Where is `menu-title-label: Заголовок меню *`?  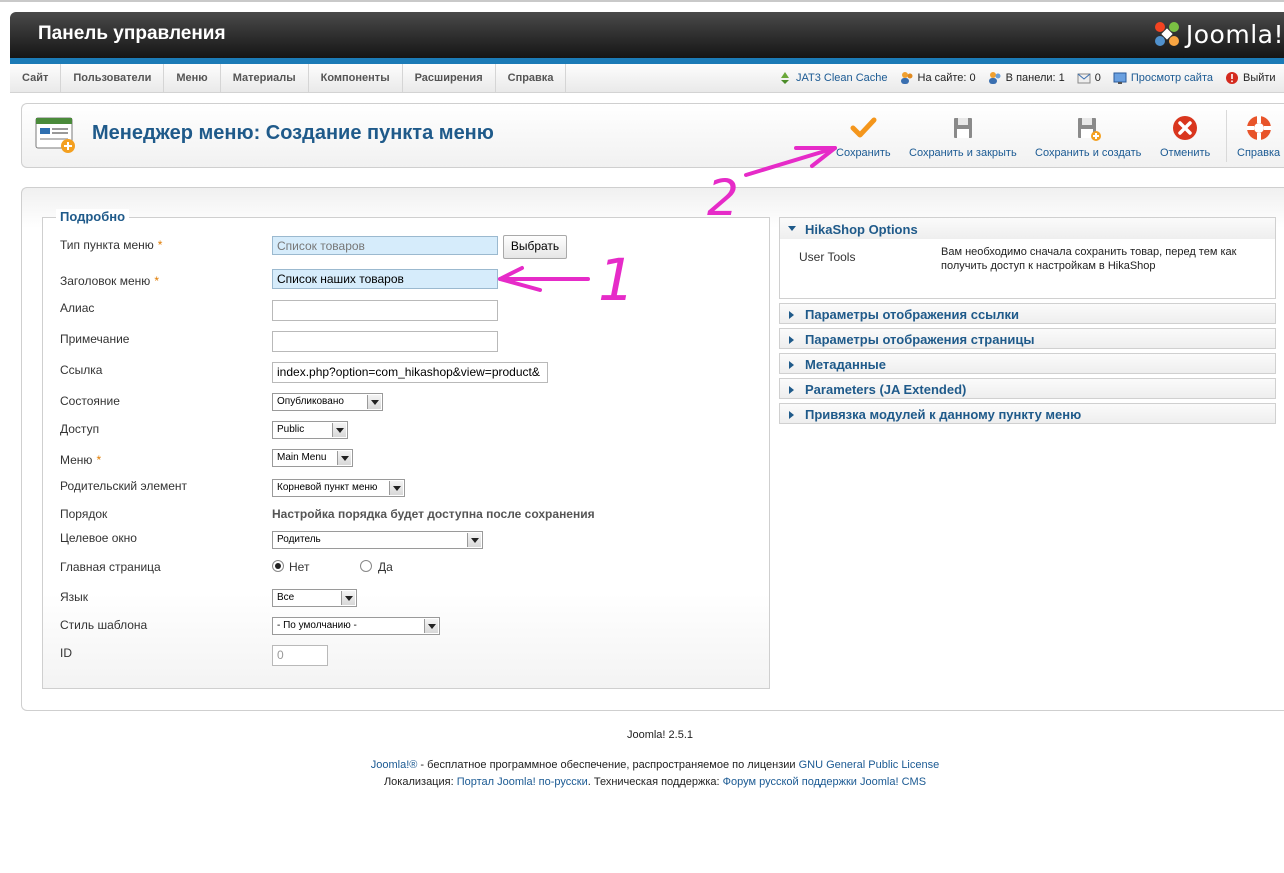 menu-title-label: Заголовок меню * is located at coordinates (109, 281).